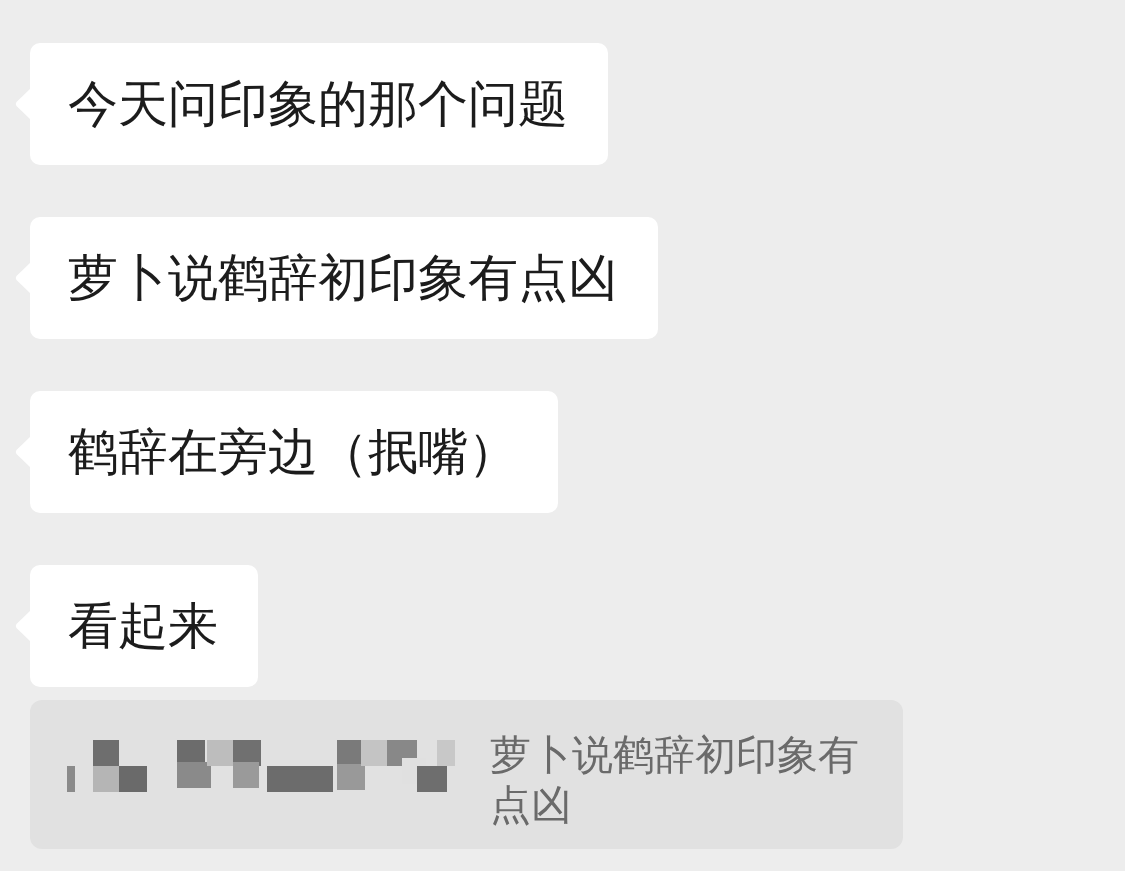 This screenshot has width=1125, height=871. What do you see at coordinates (293, 452) in the screenshot?
I see `message-text: 鹤辞在旁边（抿嘴）` at bounding box center [293, 452].